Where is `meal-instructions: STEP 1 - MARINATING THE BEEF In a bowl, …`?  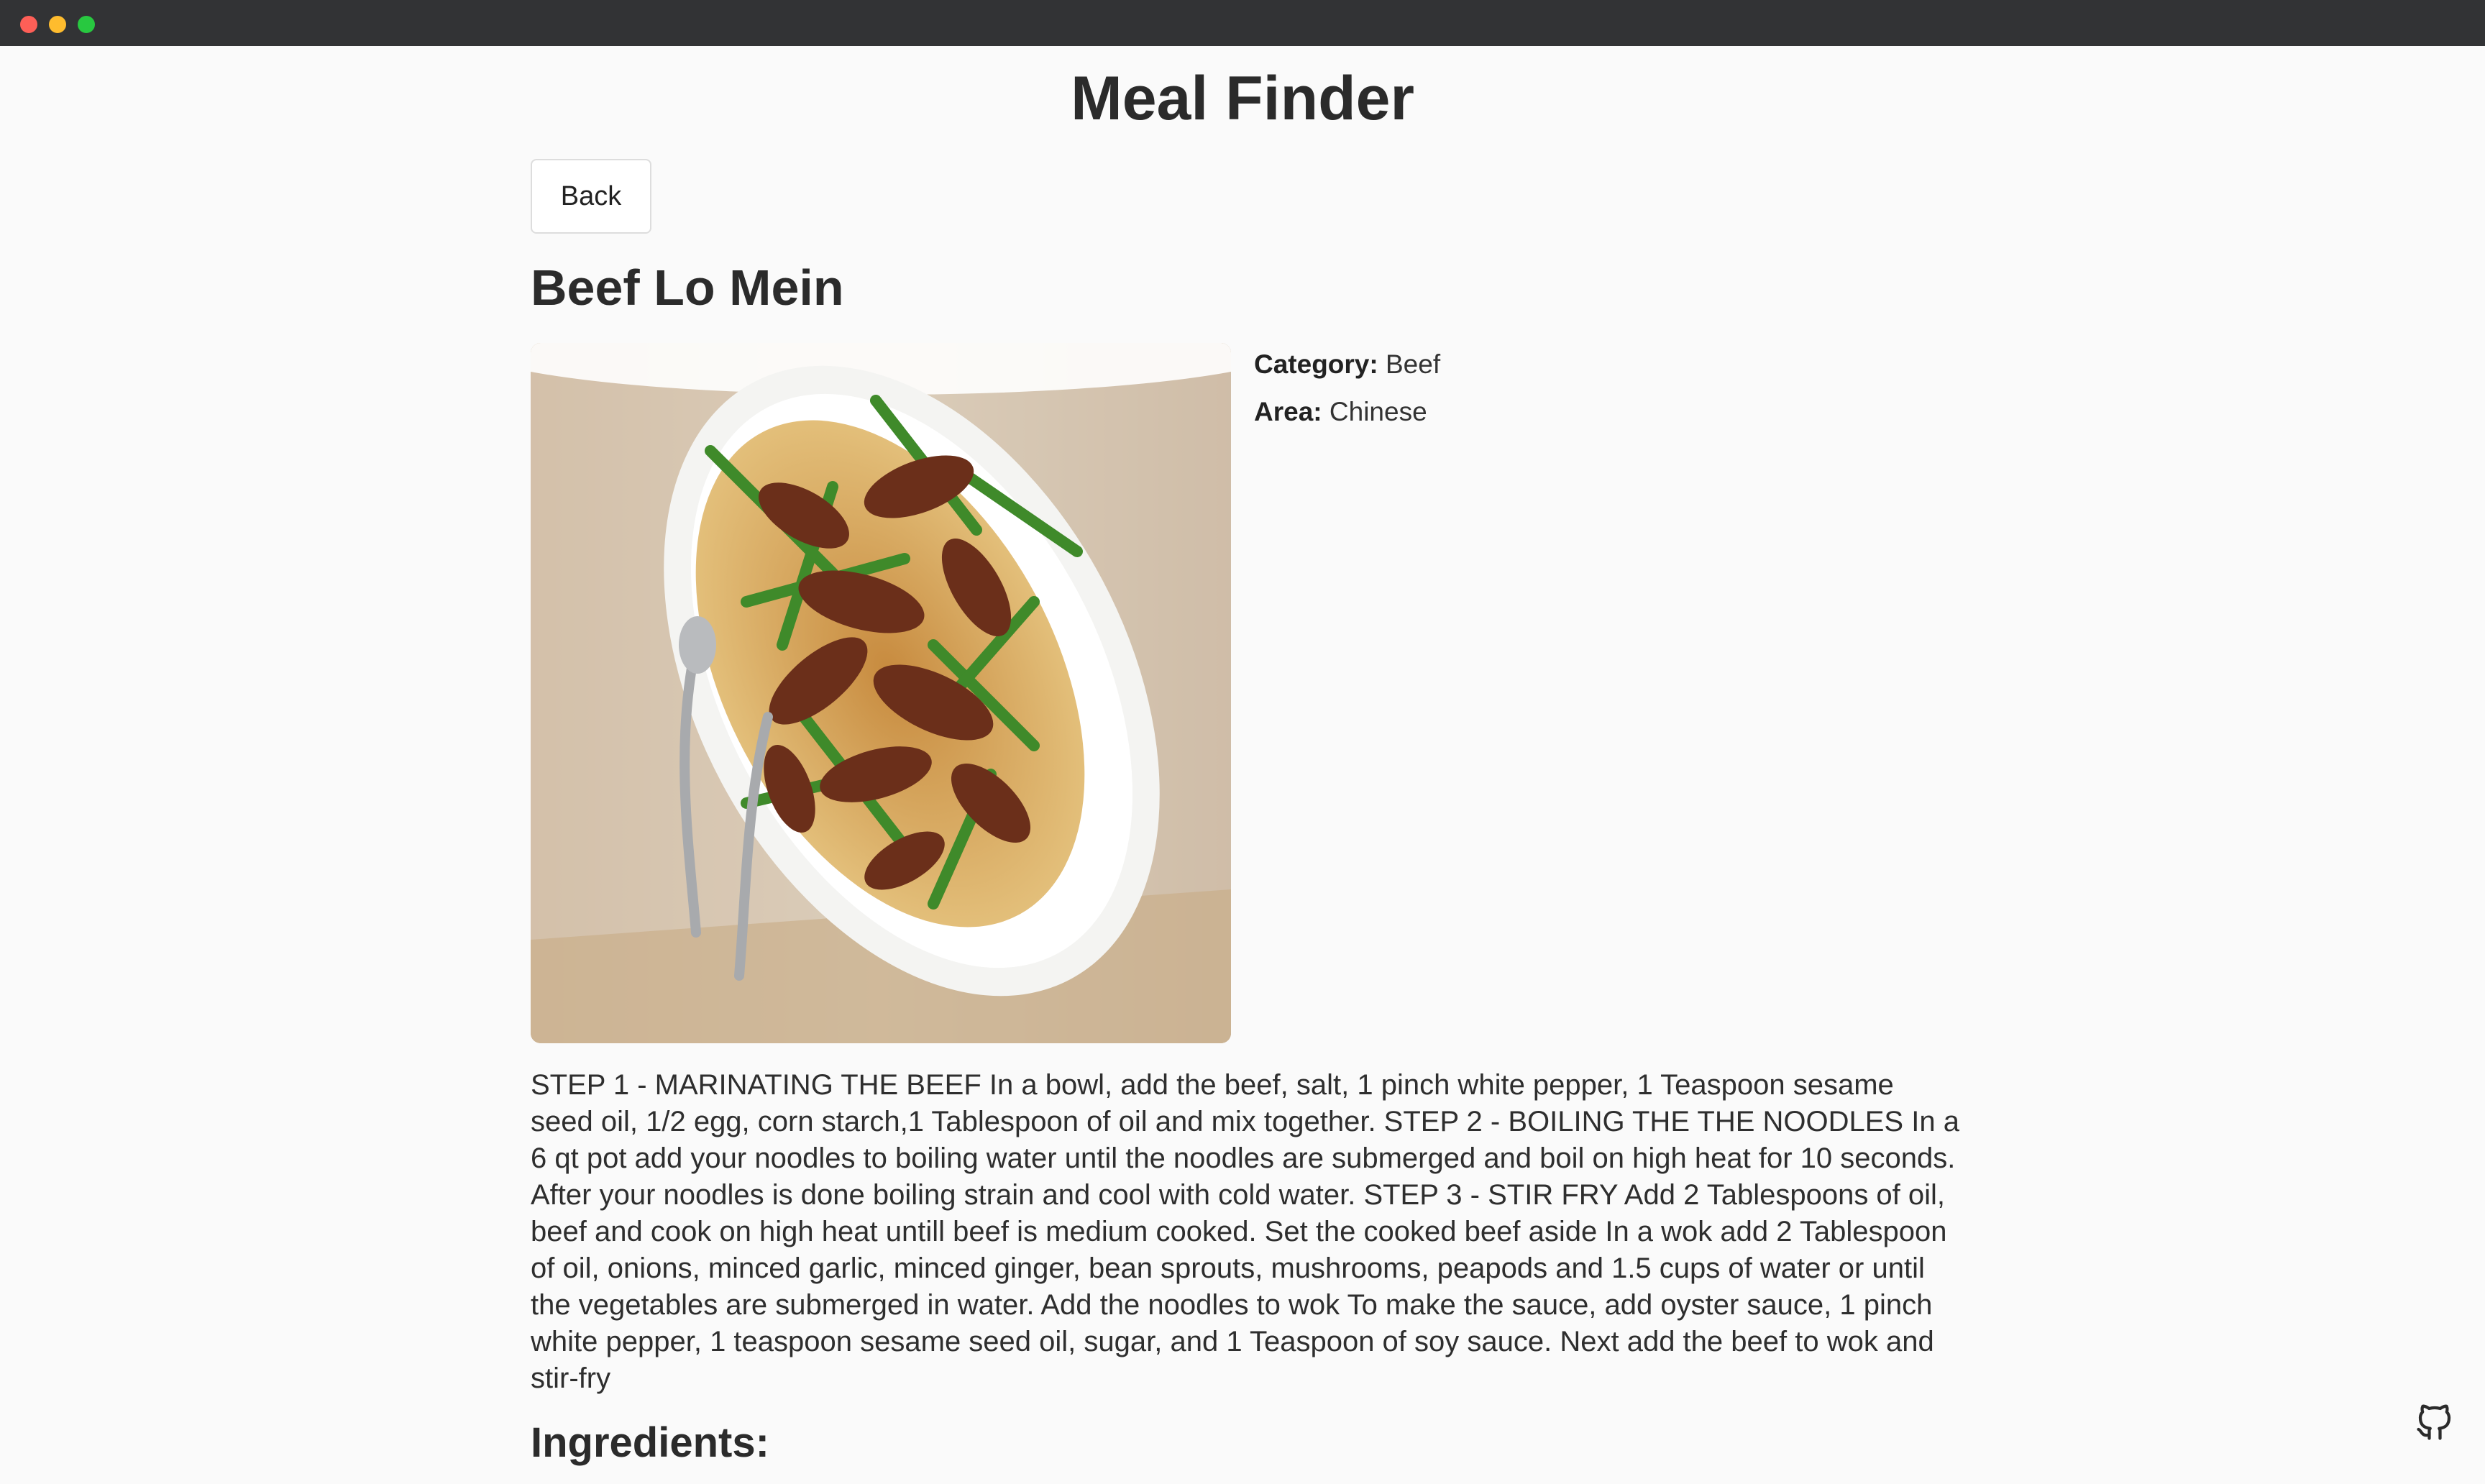 meal-instructions: STEP 1 - MARINATING THE BEEF In a bowl, … is located at coordinates (1245, 1231).